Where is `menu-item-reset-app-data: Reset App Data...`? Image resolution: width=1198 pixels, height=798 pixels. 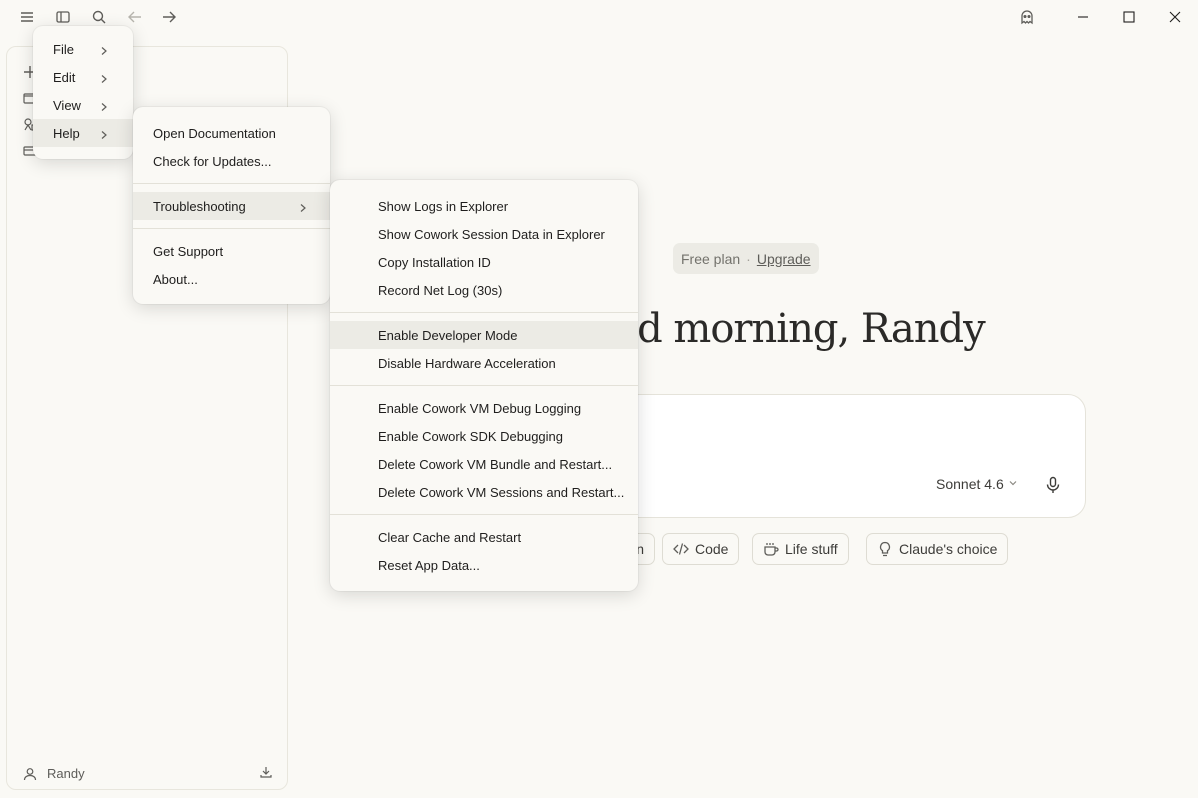 menu-item-reset-app-data: Reset App Data... is located at coordinates (484, 565).